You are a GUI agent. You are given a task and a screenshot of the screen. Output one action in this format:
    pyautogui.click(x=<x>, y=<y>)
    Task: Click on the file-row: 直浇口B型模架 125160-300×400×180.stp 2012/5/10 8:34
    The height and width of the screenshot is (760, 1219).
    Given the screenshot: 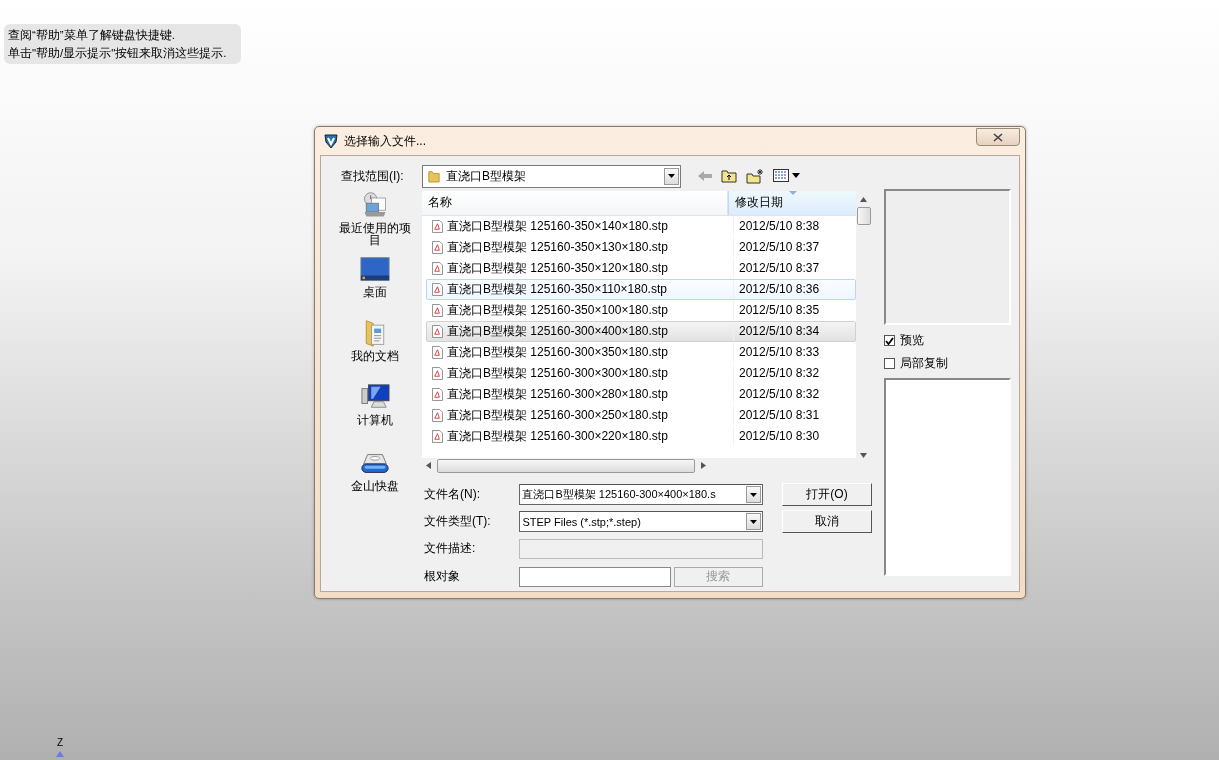 What is the action you would take?
    pyautogui.click(x=641, y=331)
    